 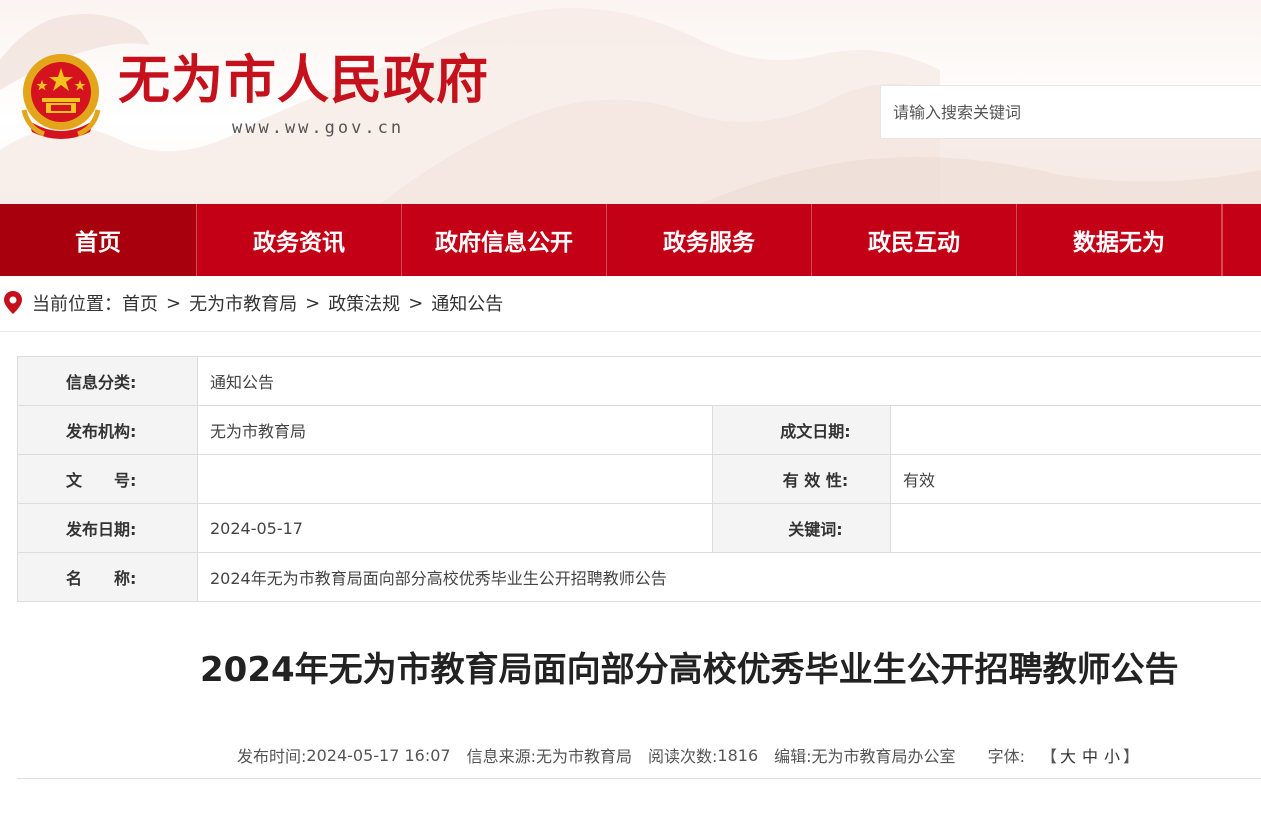 I want to click on written-date-value, so click(x=1075, y=430).